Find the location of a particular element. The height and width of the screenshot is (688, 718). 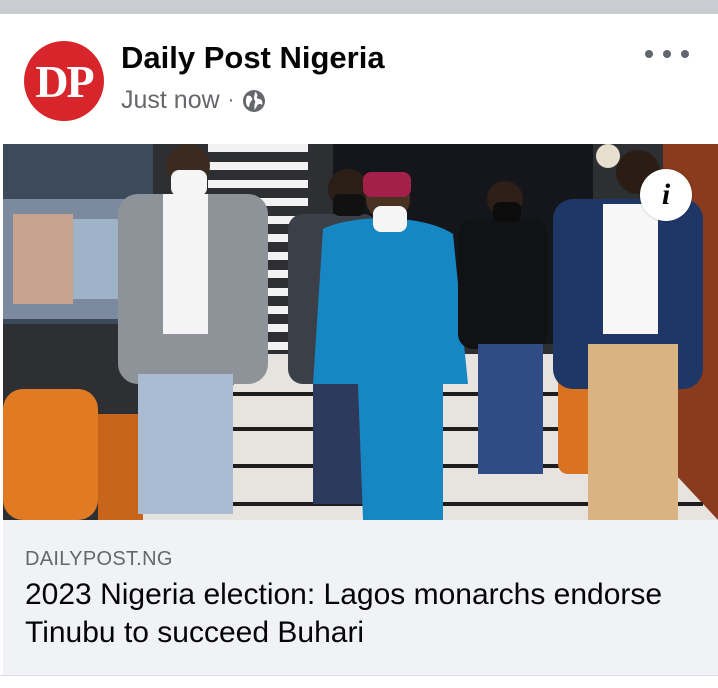

more-options-icon is located at coordinates (667, 54).